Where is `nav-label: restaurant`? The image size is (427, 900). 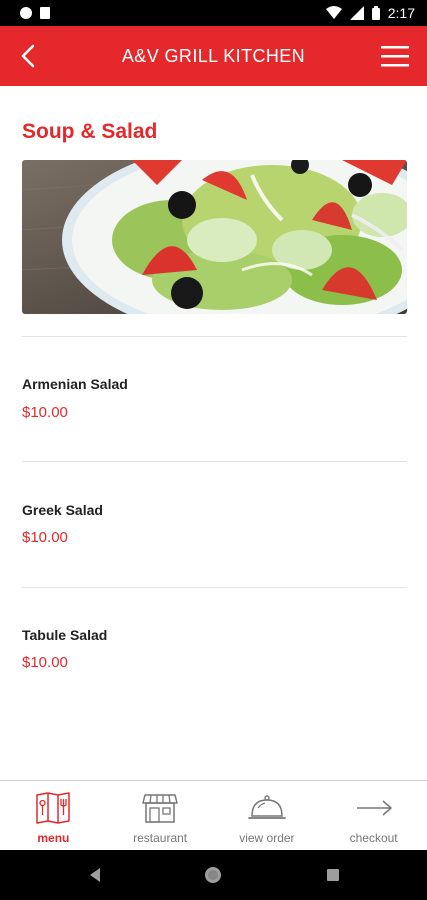
nav-label: restaurant is located at coordinates (160, 838).